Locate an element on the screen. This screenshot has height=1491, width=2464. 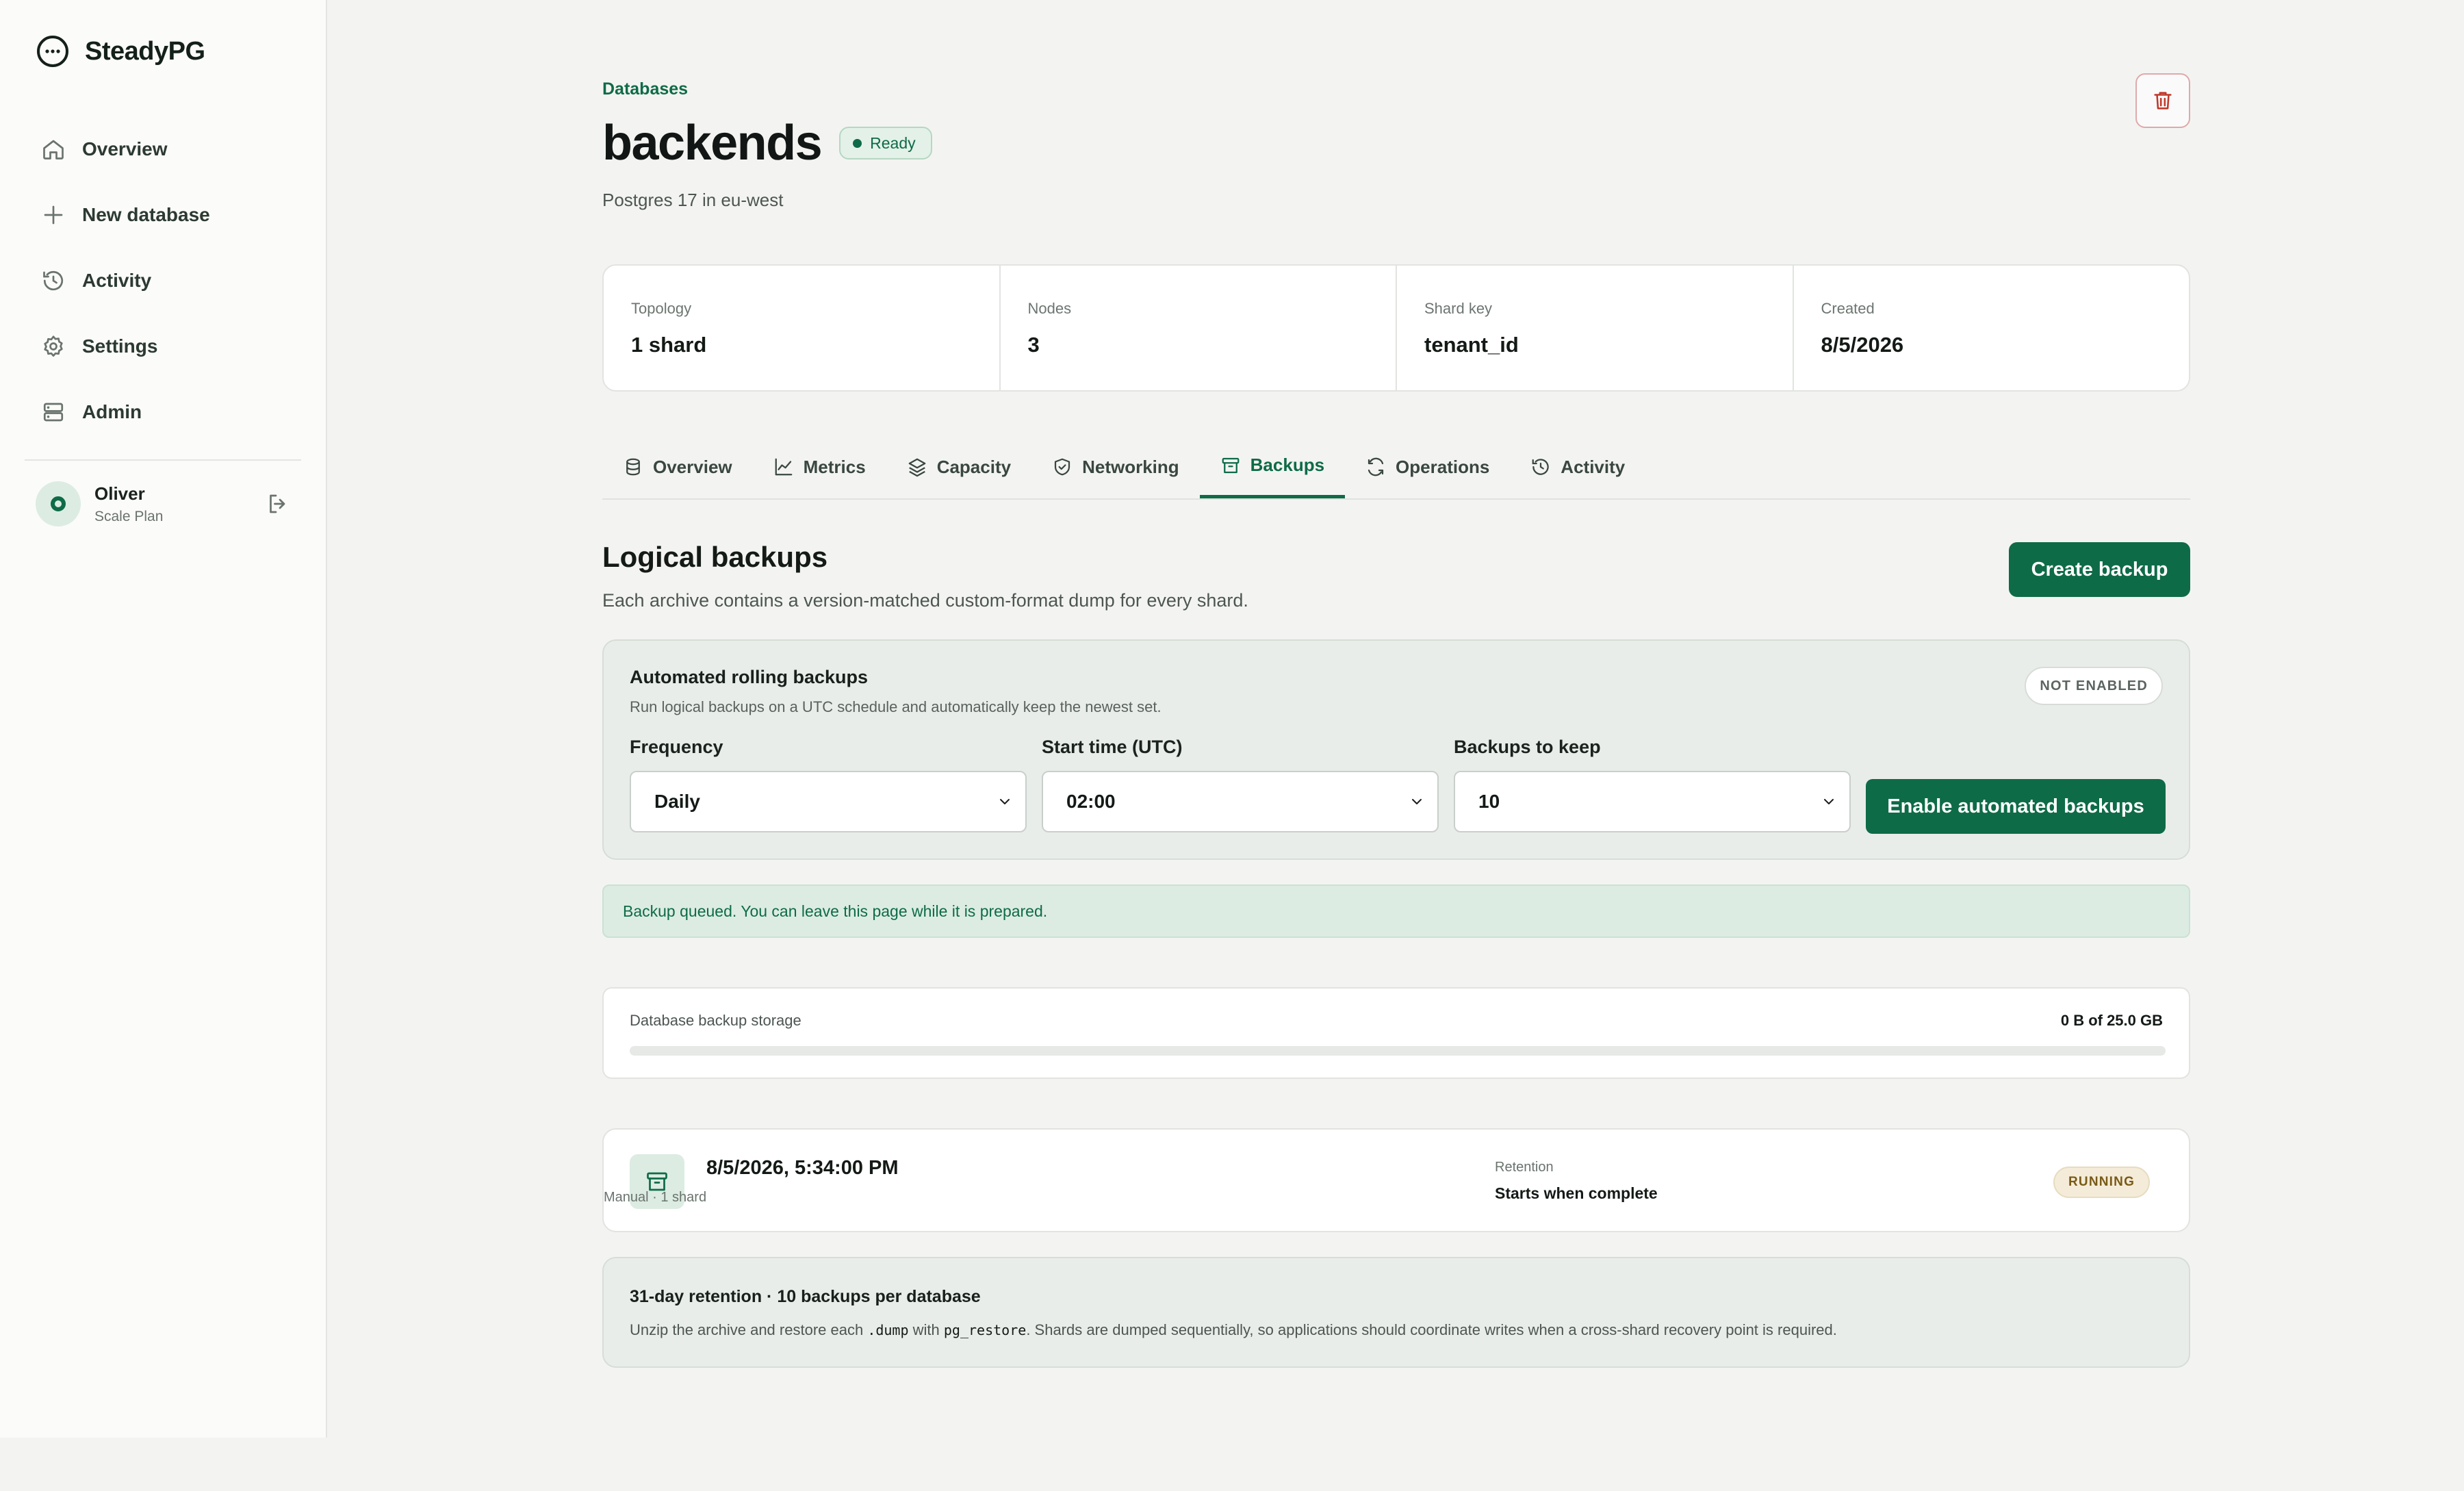
frequency-field: Frequency Daily is located at coordinates (829, 784).